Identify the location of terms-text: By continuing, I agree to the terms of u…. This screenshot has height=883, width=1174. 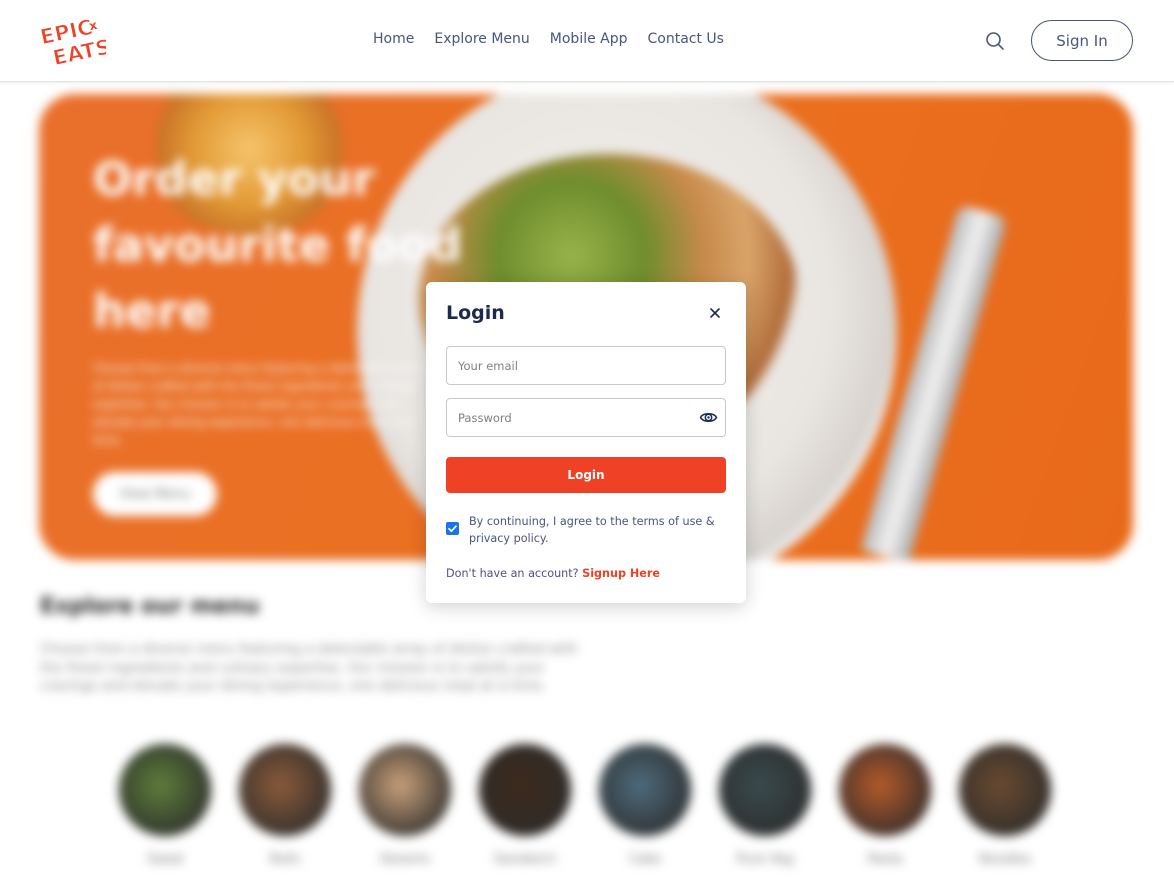
(592, 530).